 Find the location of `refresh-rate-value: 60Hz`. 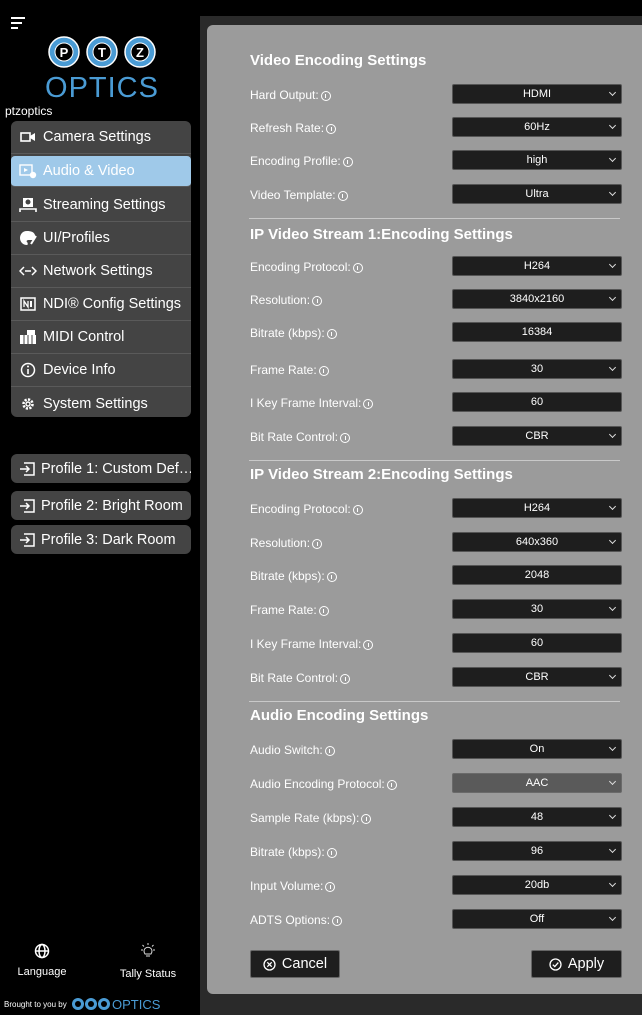

refresh-rate-value: 60Hz is located at coordinates (537, 127).